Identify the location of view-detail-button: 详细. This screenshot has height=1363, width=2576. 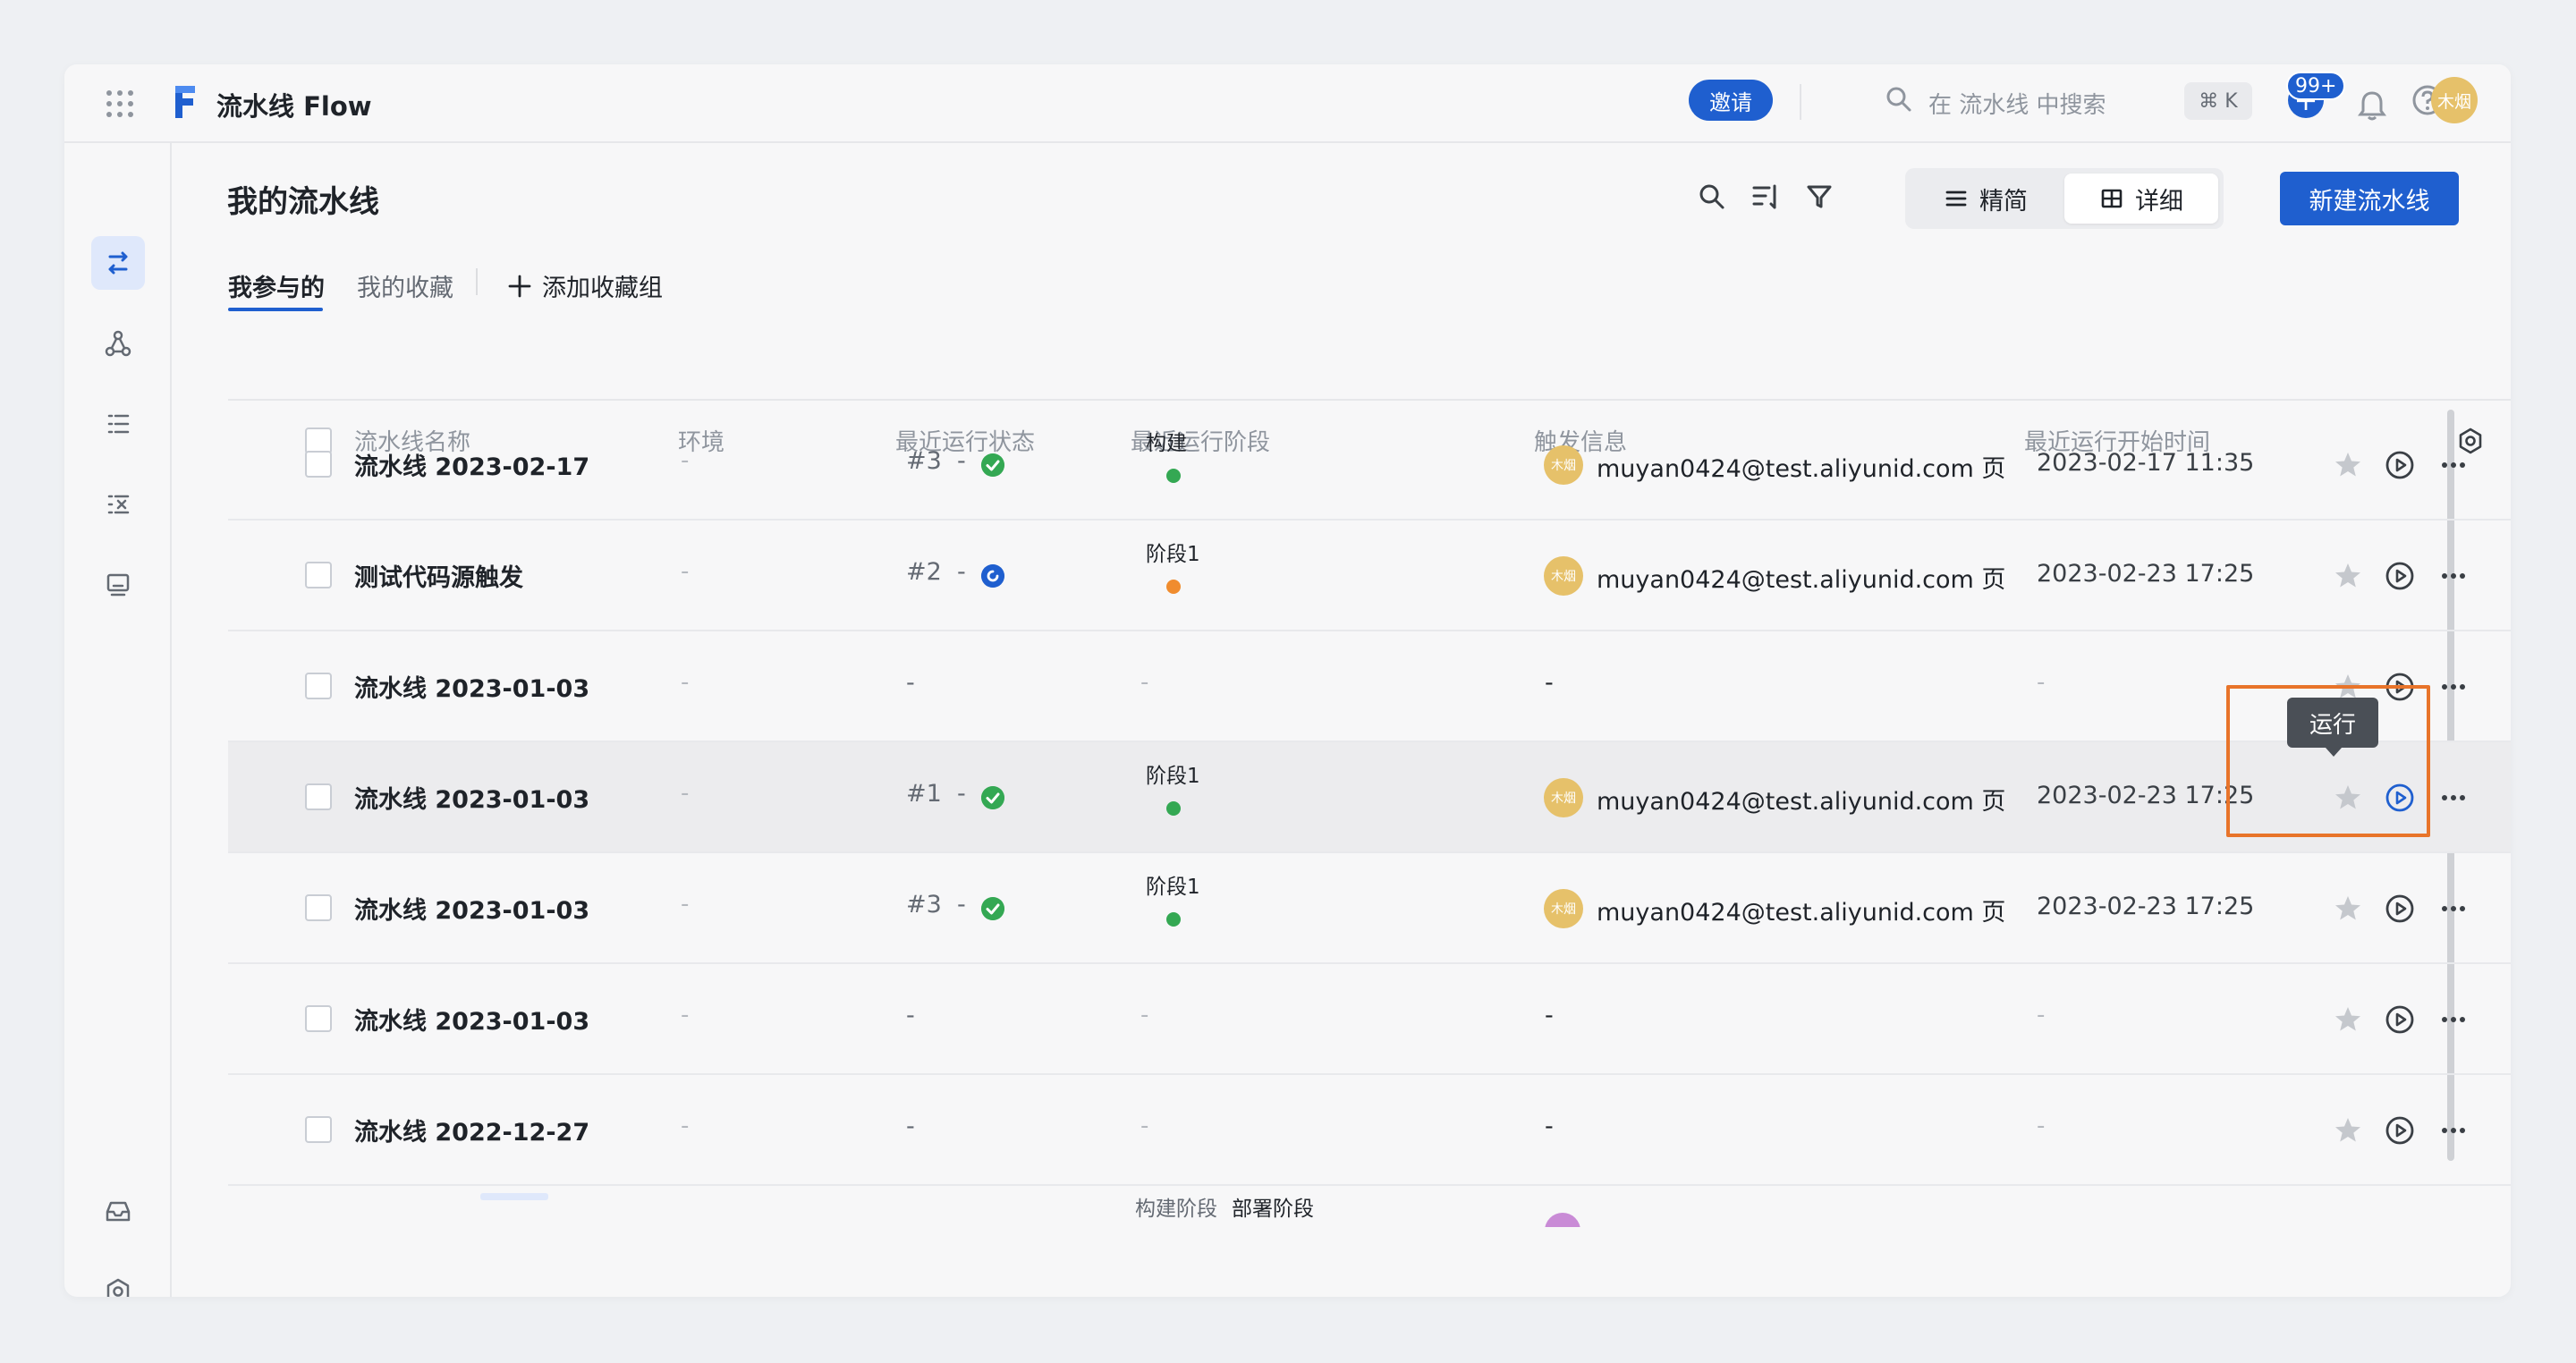
(2141, 199).